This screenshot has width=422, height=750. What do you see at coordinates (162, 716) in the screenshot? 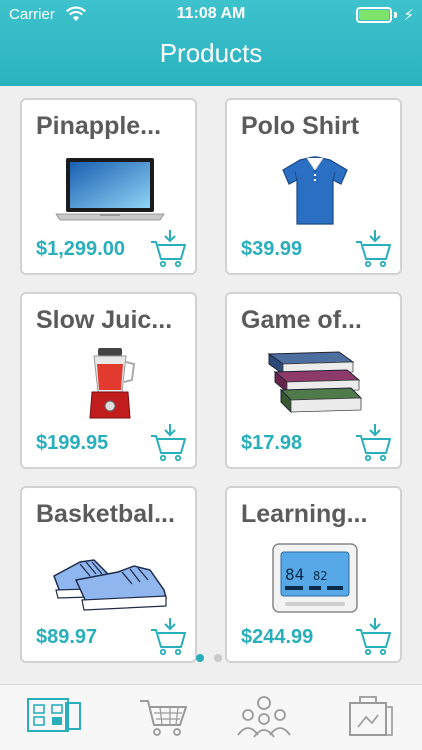
I see `cart-icon` at bounding box center [162, 716].